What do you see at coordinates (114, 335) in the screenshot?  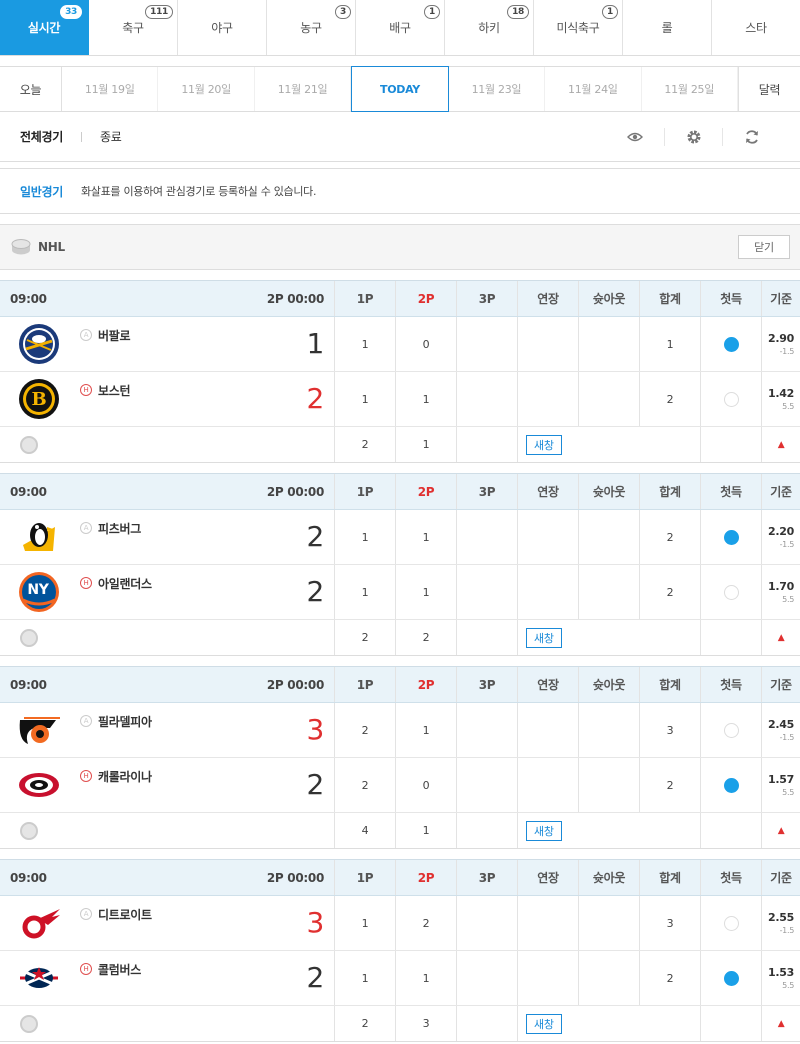 I see `team-name: 버팔로` at bounding box center [114, 335].